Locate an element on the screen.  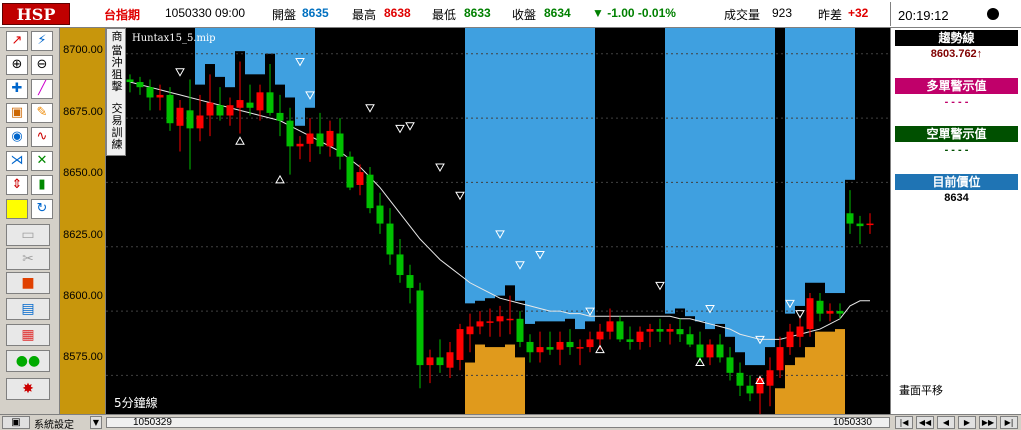
settings-button: ▣ is located at coordinates (16, 422).